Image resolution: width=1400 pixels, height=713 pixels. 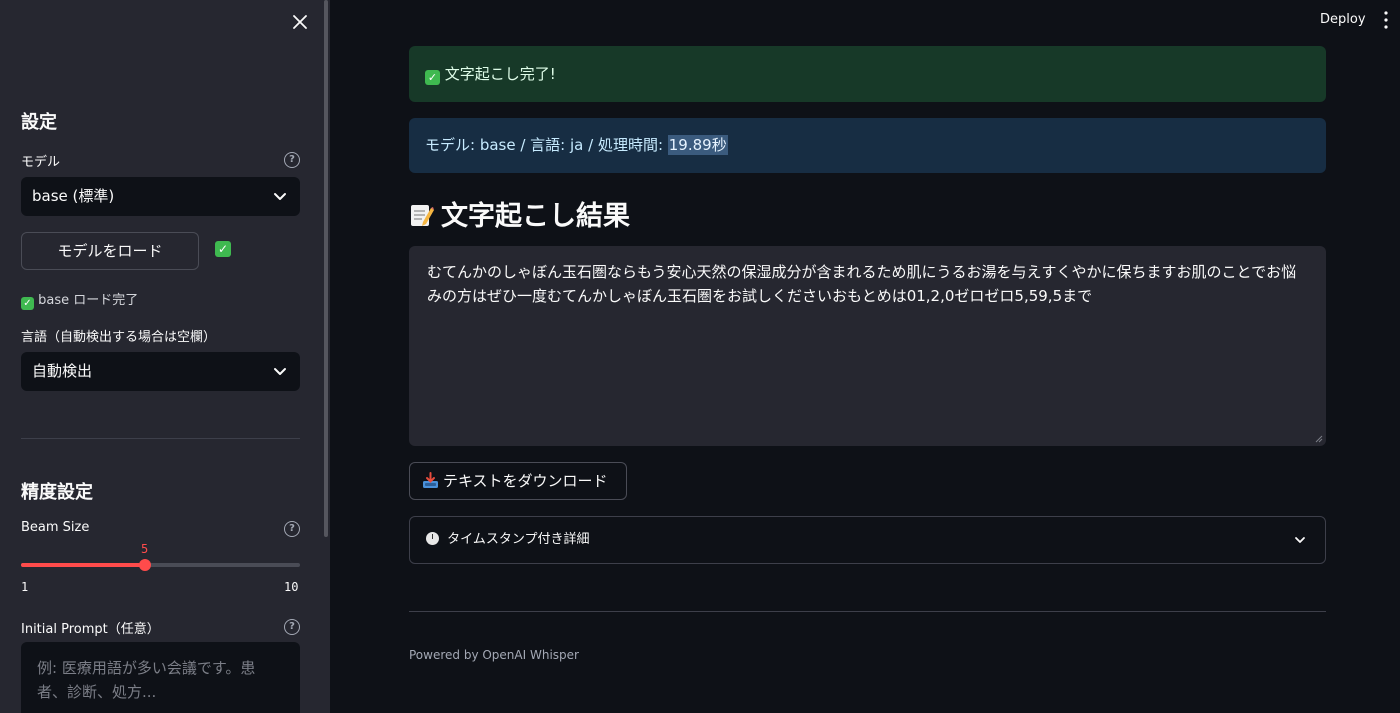 I want to click on success-message: 文字起こし完了!, so click(x=500, y=74).